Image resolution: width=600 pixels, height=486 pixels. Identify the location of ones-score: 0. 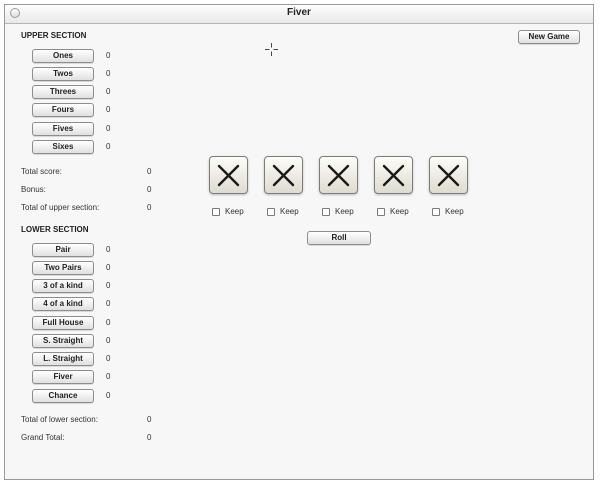
(108, 55).